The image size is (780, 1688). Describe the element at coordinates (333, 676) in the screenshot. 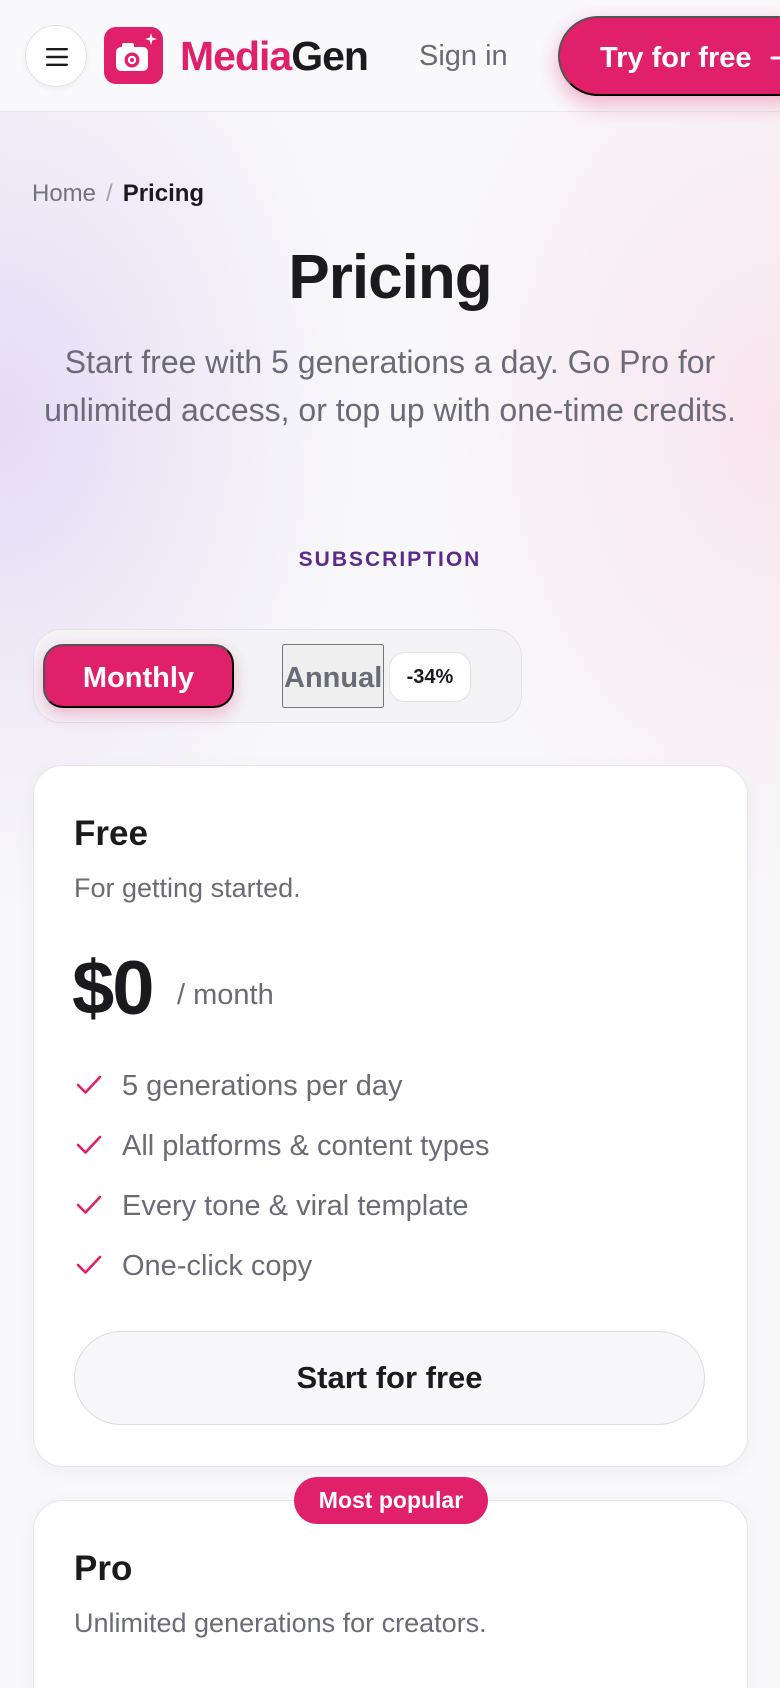

I see `annual-toggle-button: Annual` at that location.